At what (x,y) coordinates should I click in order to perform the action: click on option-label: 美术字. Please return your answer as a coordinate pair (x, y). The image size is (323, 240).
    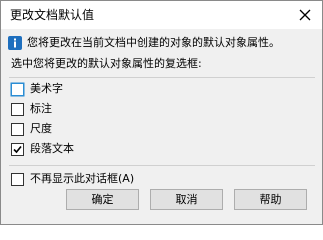
    Looking at the image, I should click on (46, 88).